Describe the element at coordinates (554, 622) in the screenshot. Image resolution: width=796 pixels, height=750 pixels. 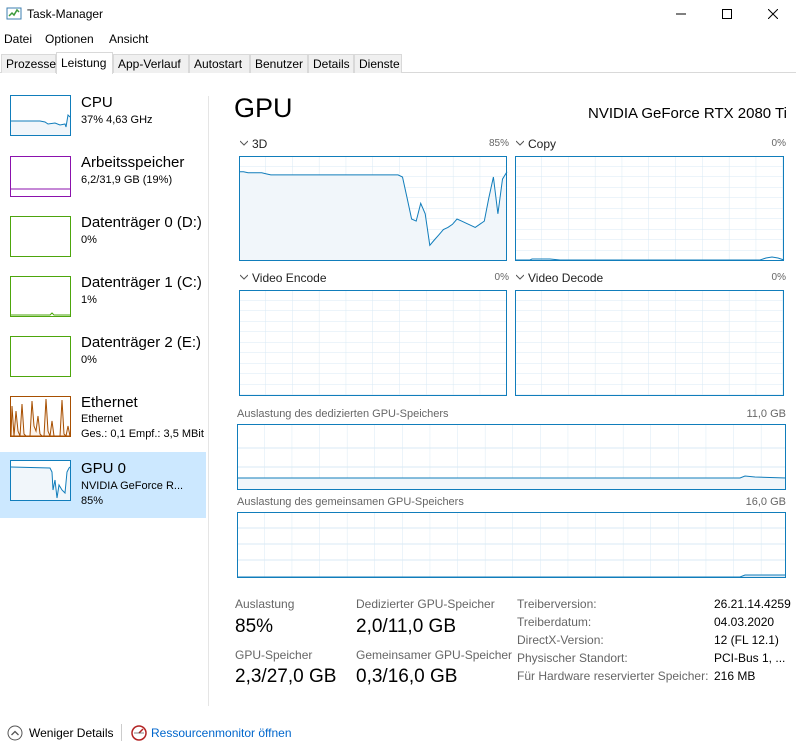
I see `driver-date-label: Treiberdatum:` at that location.